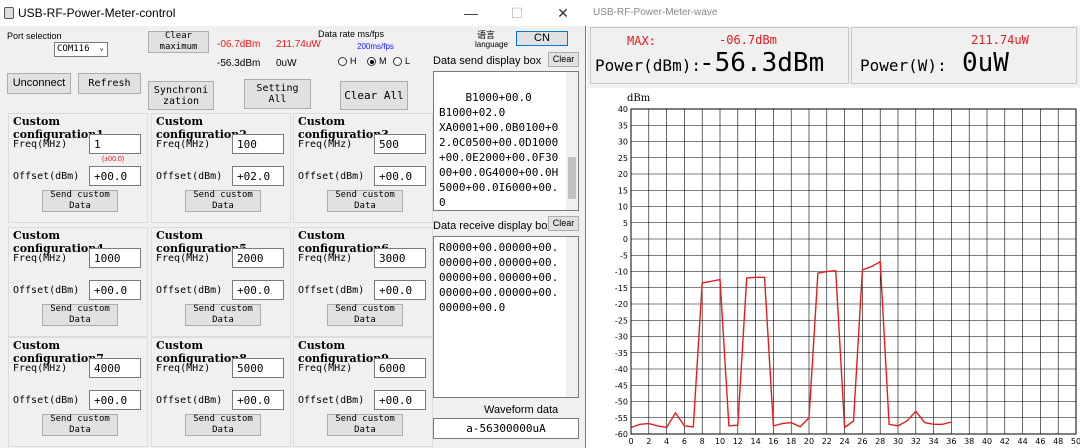 The width and height of the screenshot is (1080, 448). What do you see at coordinates (862, 441) in the screenshot?
I see `x-tick-label: 26` at bounding box center [862, 441].